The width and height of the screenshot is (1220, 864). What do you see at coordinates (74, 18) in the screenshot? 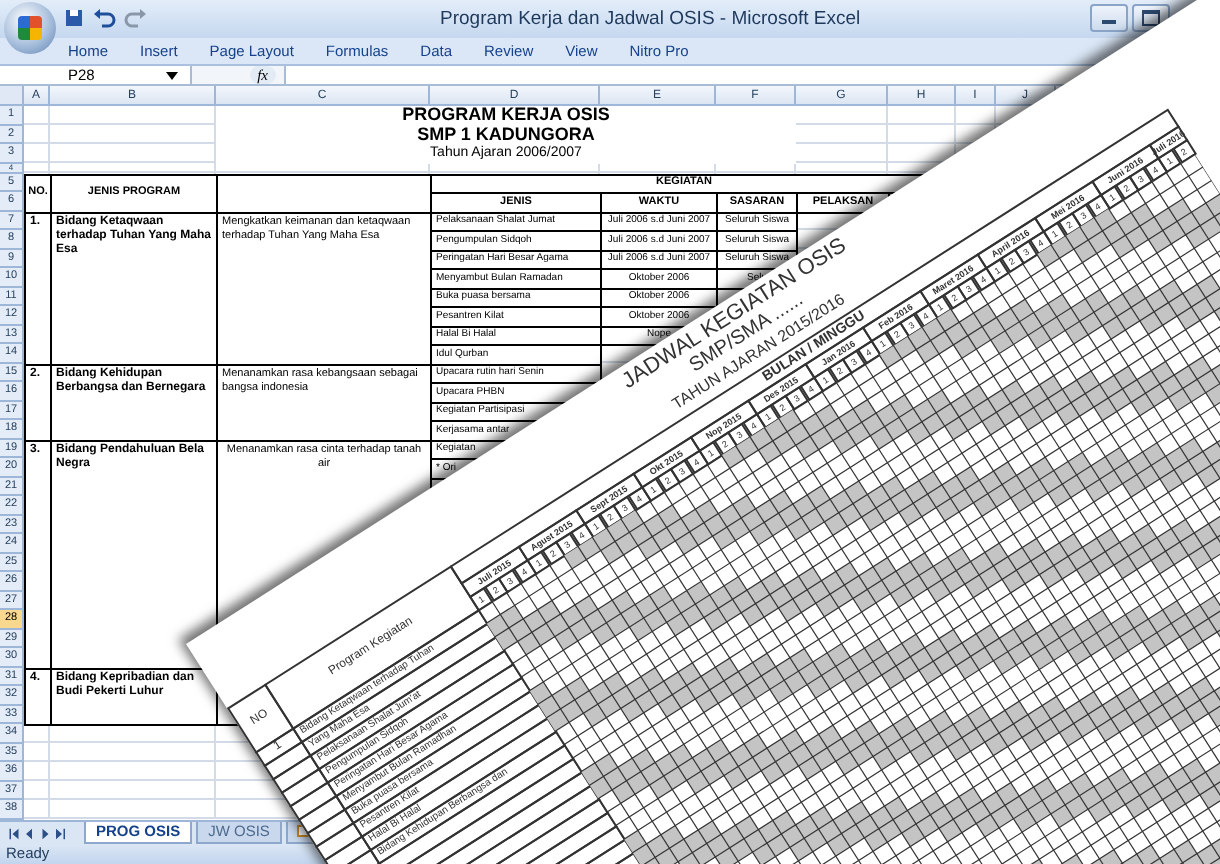
I see `save-icon` at bounding box center [74, 18].